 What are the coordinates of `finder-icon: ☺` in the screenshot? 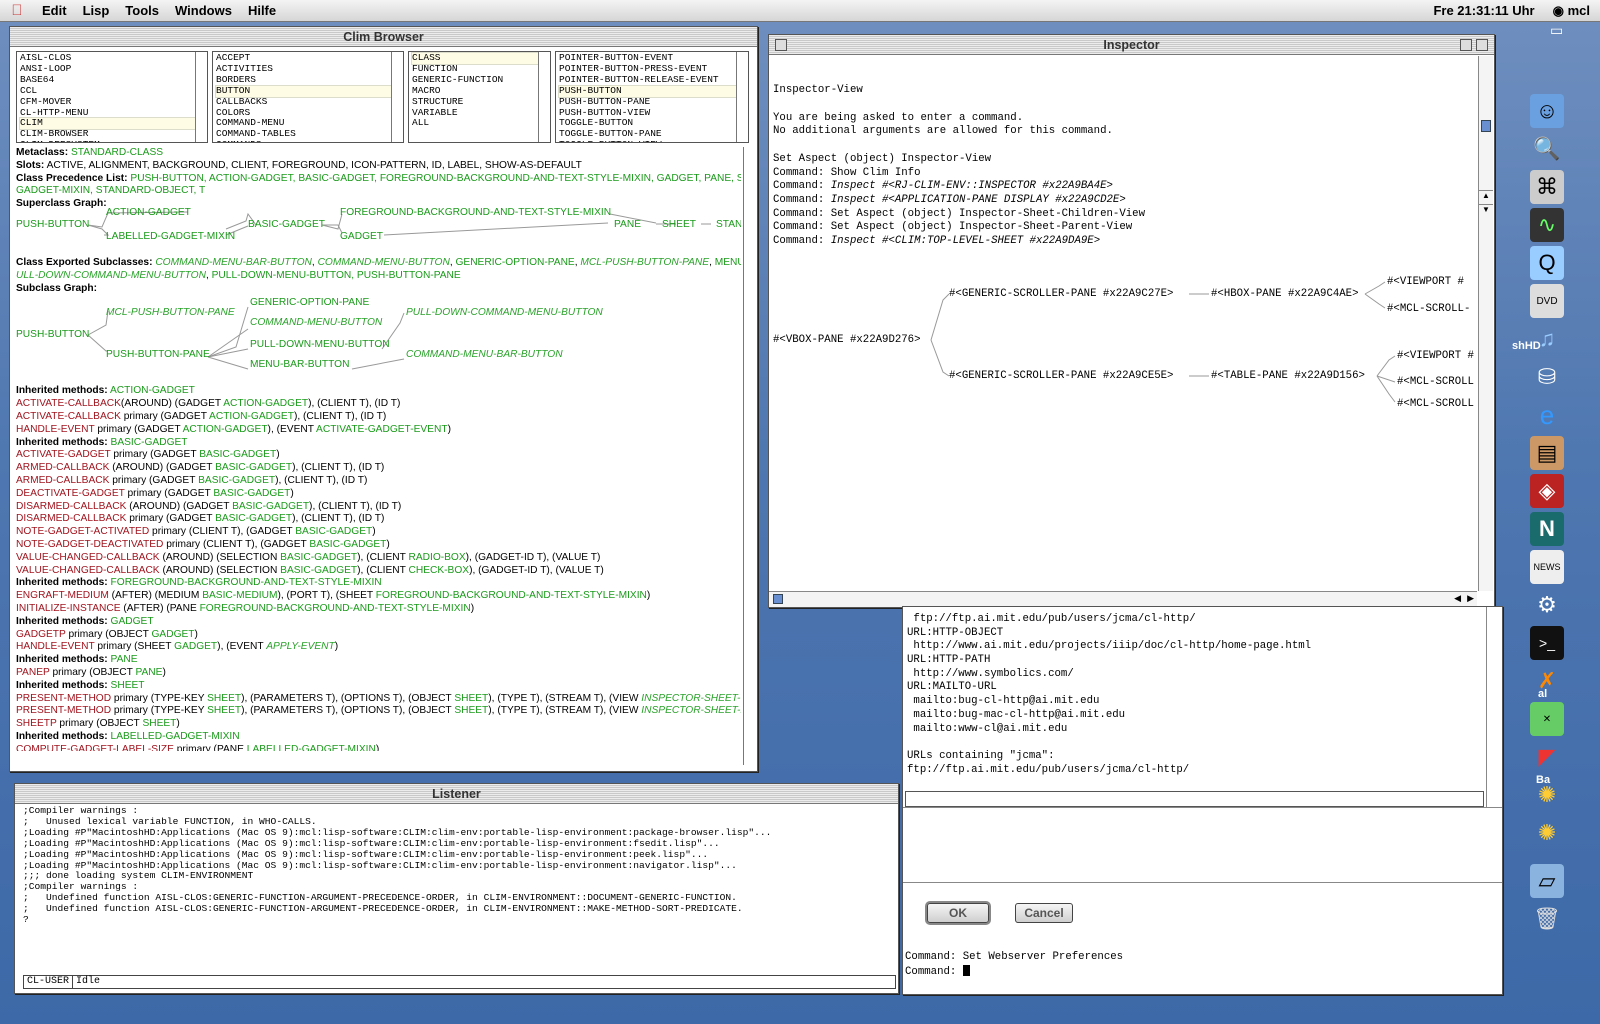 It's located at (1547, 111).